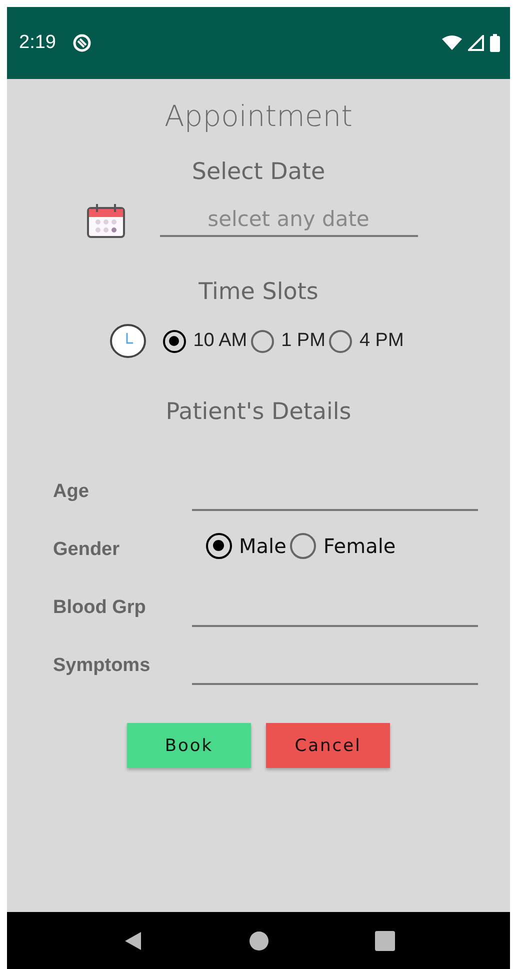  What do you see at coordinates (189, 745) in the screenshot?
I see `book-button: Book` at bounding box center [189, 745].